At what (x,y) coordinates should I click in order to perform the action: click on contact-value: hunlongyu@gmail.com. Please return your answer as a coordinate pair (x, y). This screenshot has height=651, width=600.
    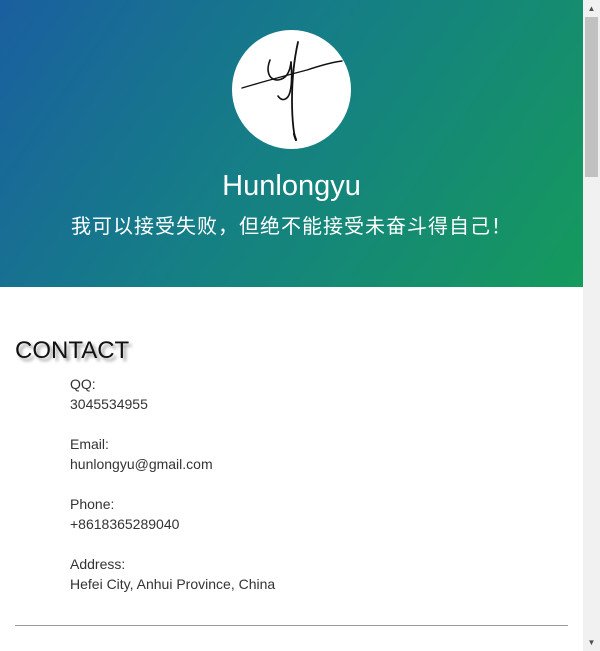
    Looking at the image, I should click on (141, 464).